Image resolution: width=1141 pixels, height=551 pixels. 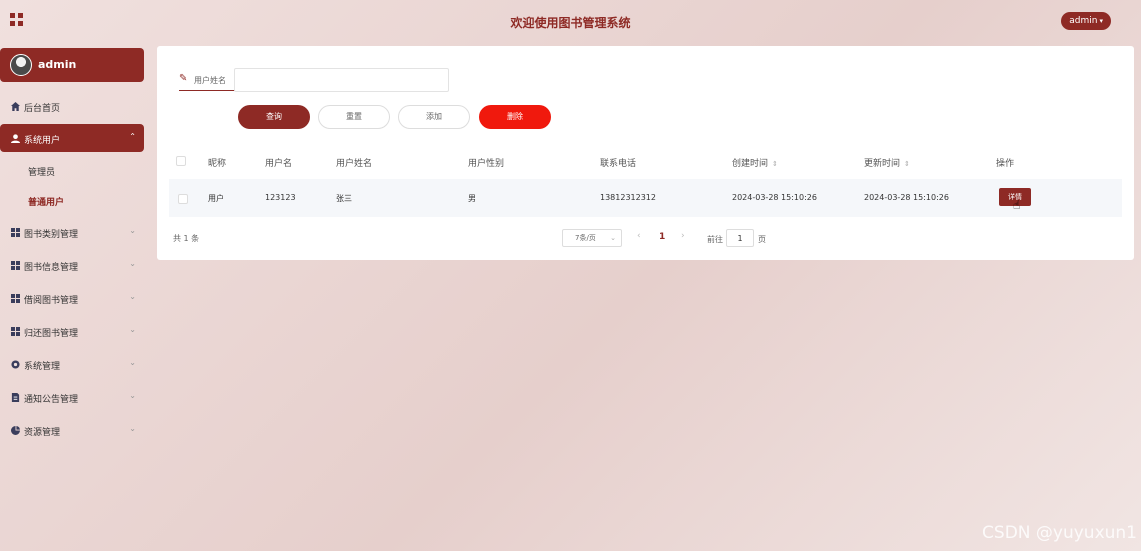 What do you see at coordinates (274, 117) in the screenshot?
I see `query-button: 查询` at bounding box center [274, 117].